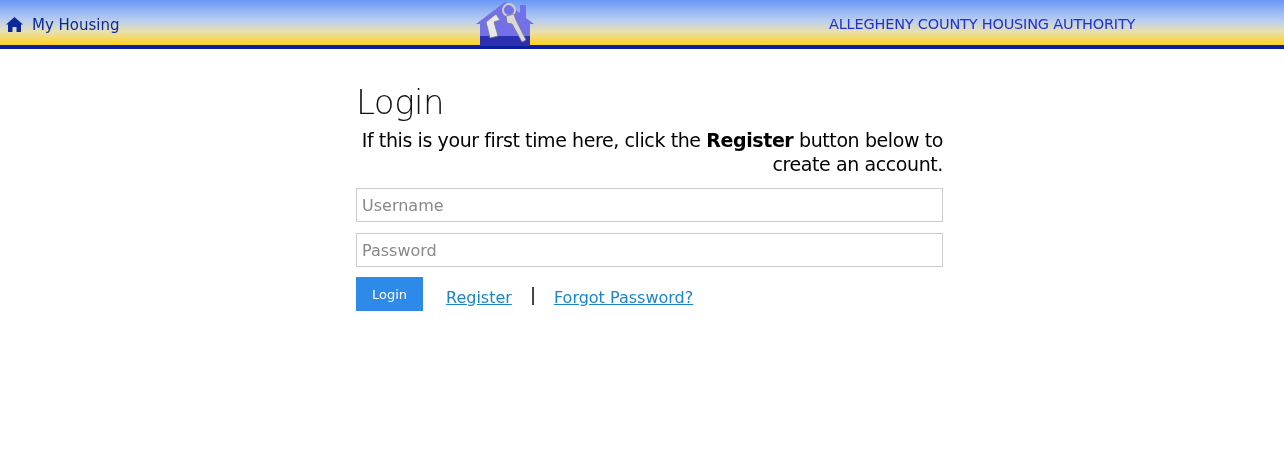 The image size is (1284, 452). I want to click on home-icon, so click(14, 24).